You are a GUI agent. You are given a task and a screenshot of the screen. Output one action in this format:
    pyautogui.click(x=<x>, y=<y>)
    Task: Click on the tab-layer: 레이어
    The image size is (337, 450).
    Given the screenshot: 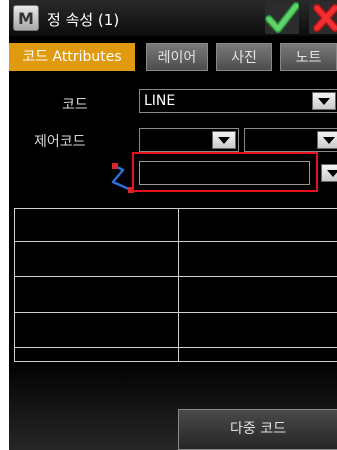 What is the action you would take?
    pyautogui.click(x=177, y=57)
    